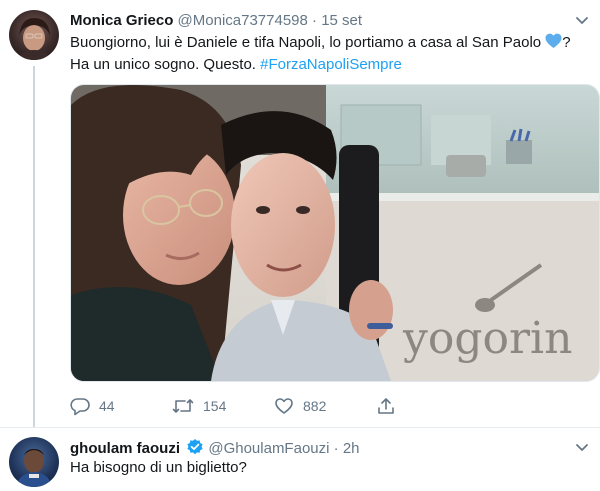 The height and width of the screenshot is (491, 600). What do you see at coordinates (183, 406) in the screenshot?
I see `retweet-icon` at bounding box center [183, 406].